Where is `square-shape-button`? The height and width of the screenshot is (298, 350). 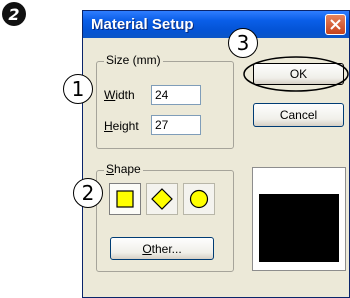 square-shape-button is located at coordinates (125, 199).